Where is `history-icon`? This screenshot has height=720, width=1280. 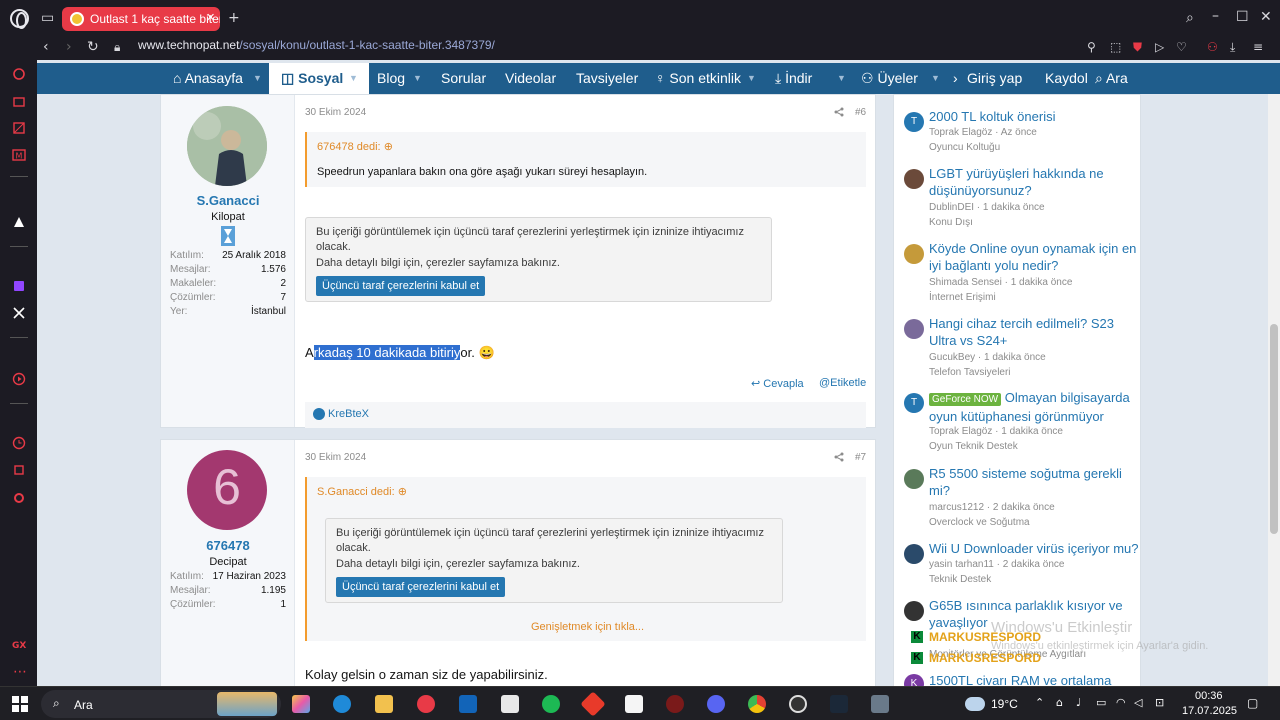
history-icon is located at coordinates (19, 443).